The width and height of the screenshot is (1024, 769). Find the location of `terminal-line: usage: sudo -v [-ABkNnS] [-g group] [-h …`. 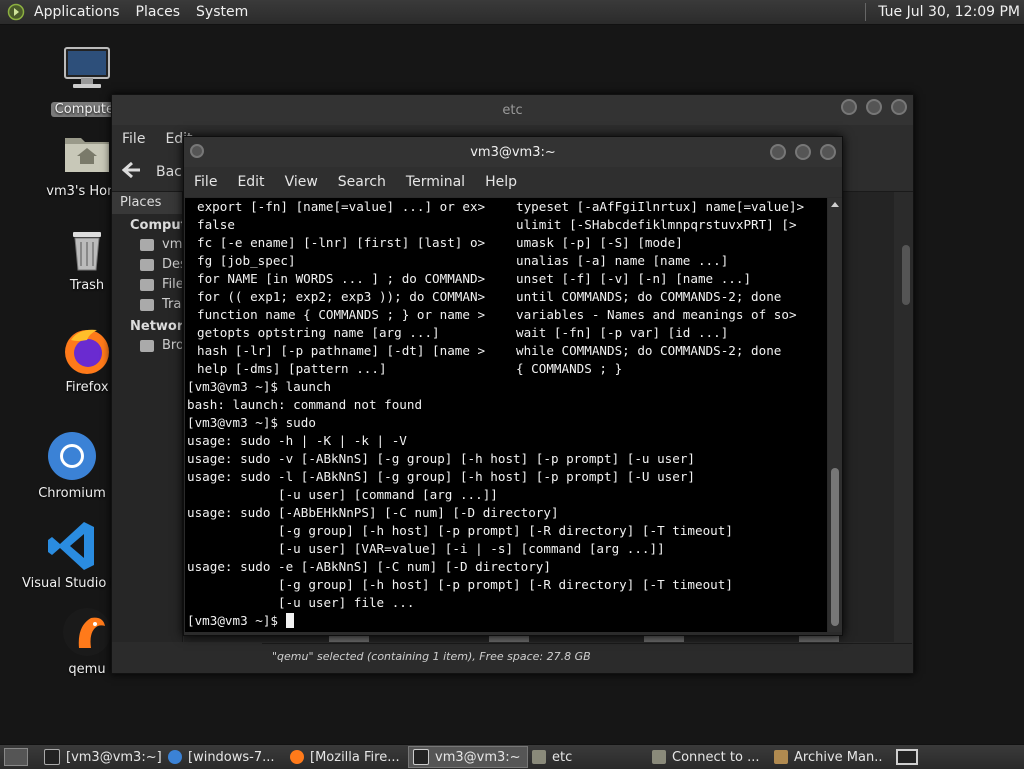

terminal-line: usage: sudo -v [-ABkNnS] [-g group] [-h … is located at coordinates (441, 458).